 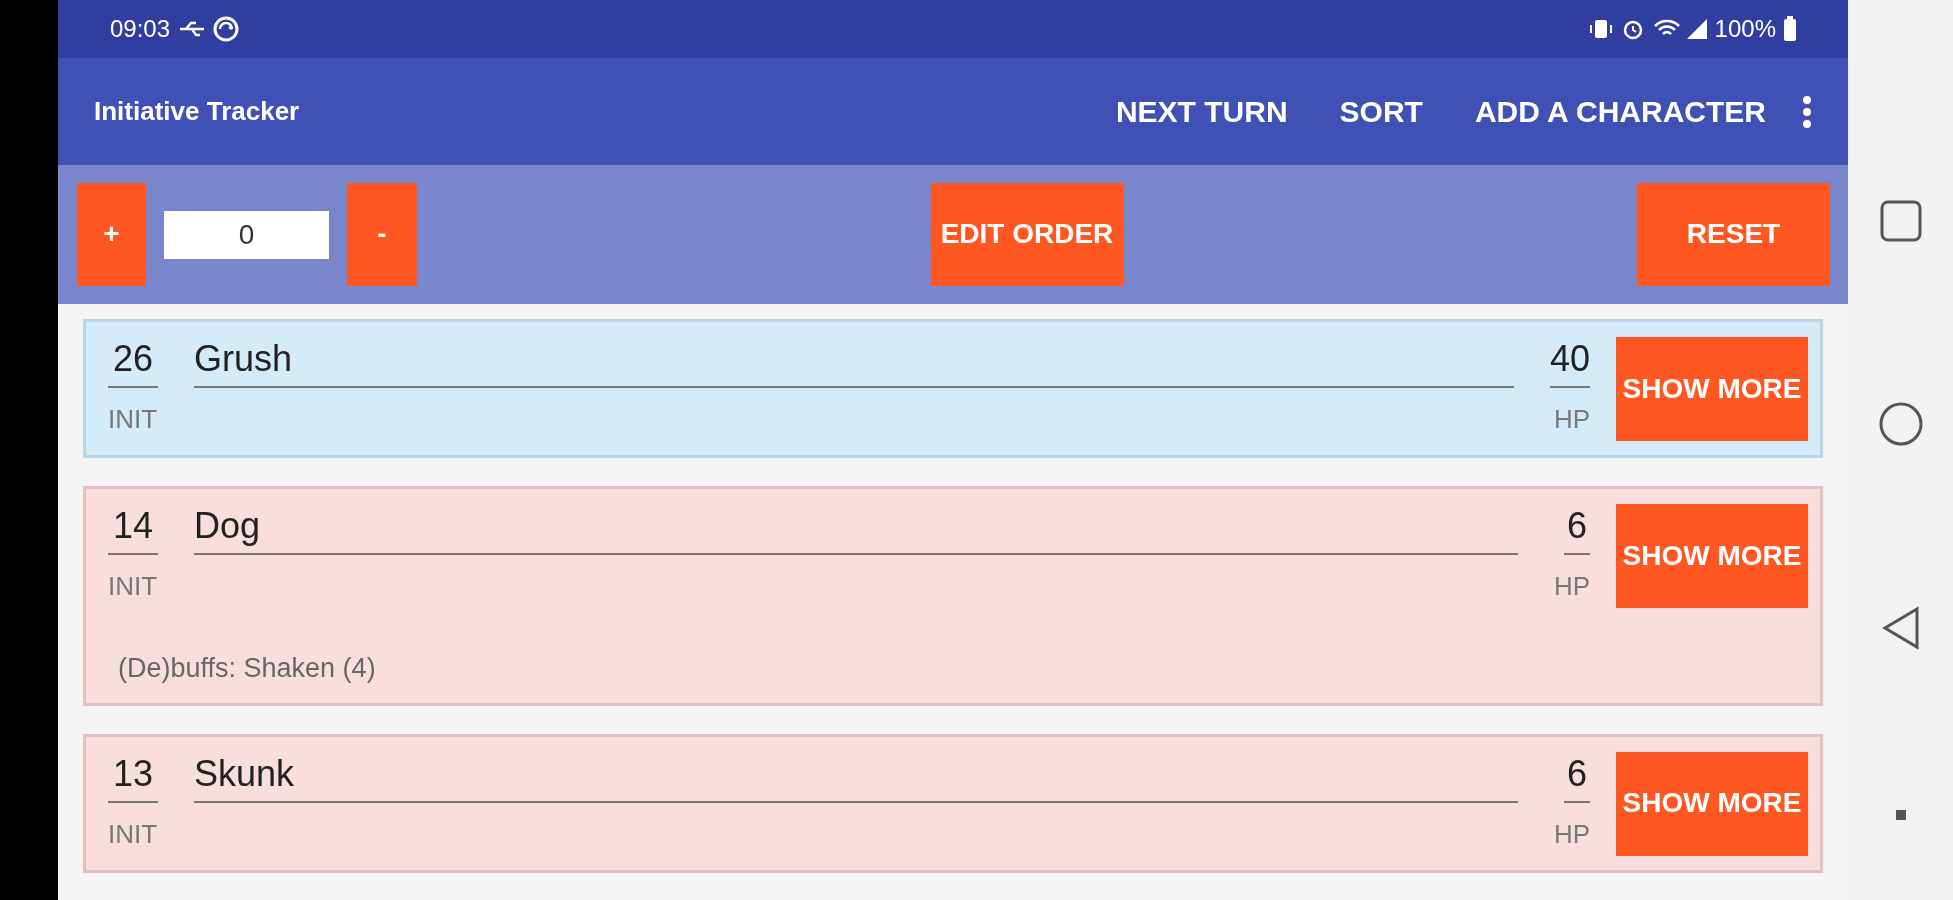 What do you see at coordinates (226, 29) in the screenshot?
I see `sync-icon` at bounding box center [226, 29].